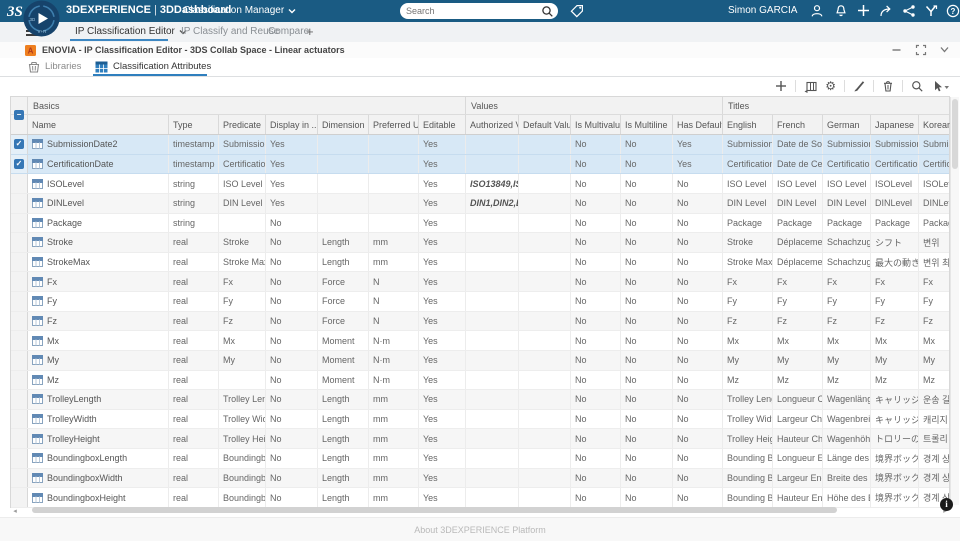  I want to click on edit-button, so click(859, 86).